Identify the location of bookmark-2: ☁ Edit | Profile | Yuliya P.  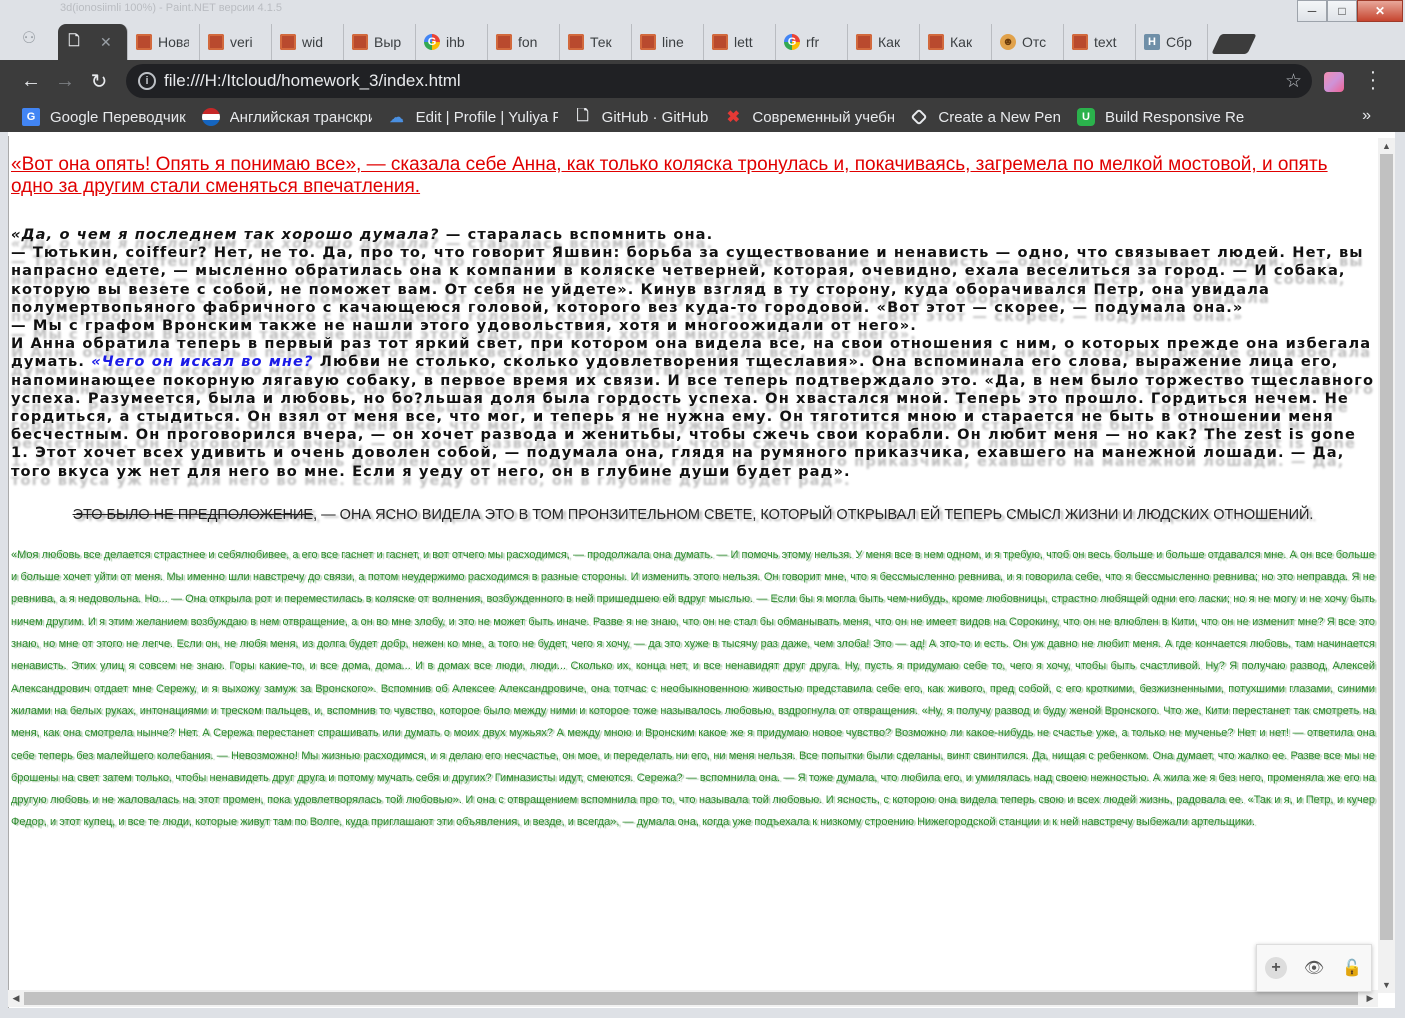
(473, 117).